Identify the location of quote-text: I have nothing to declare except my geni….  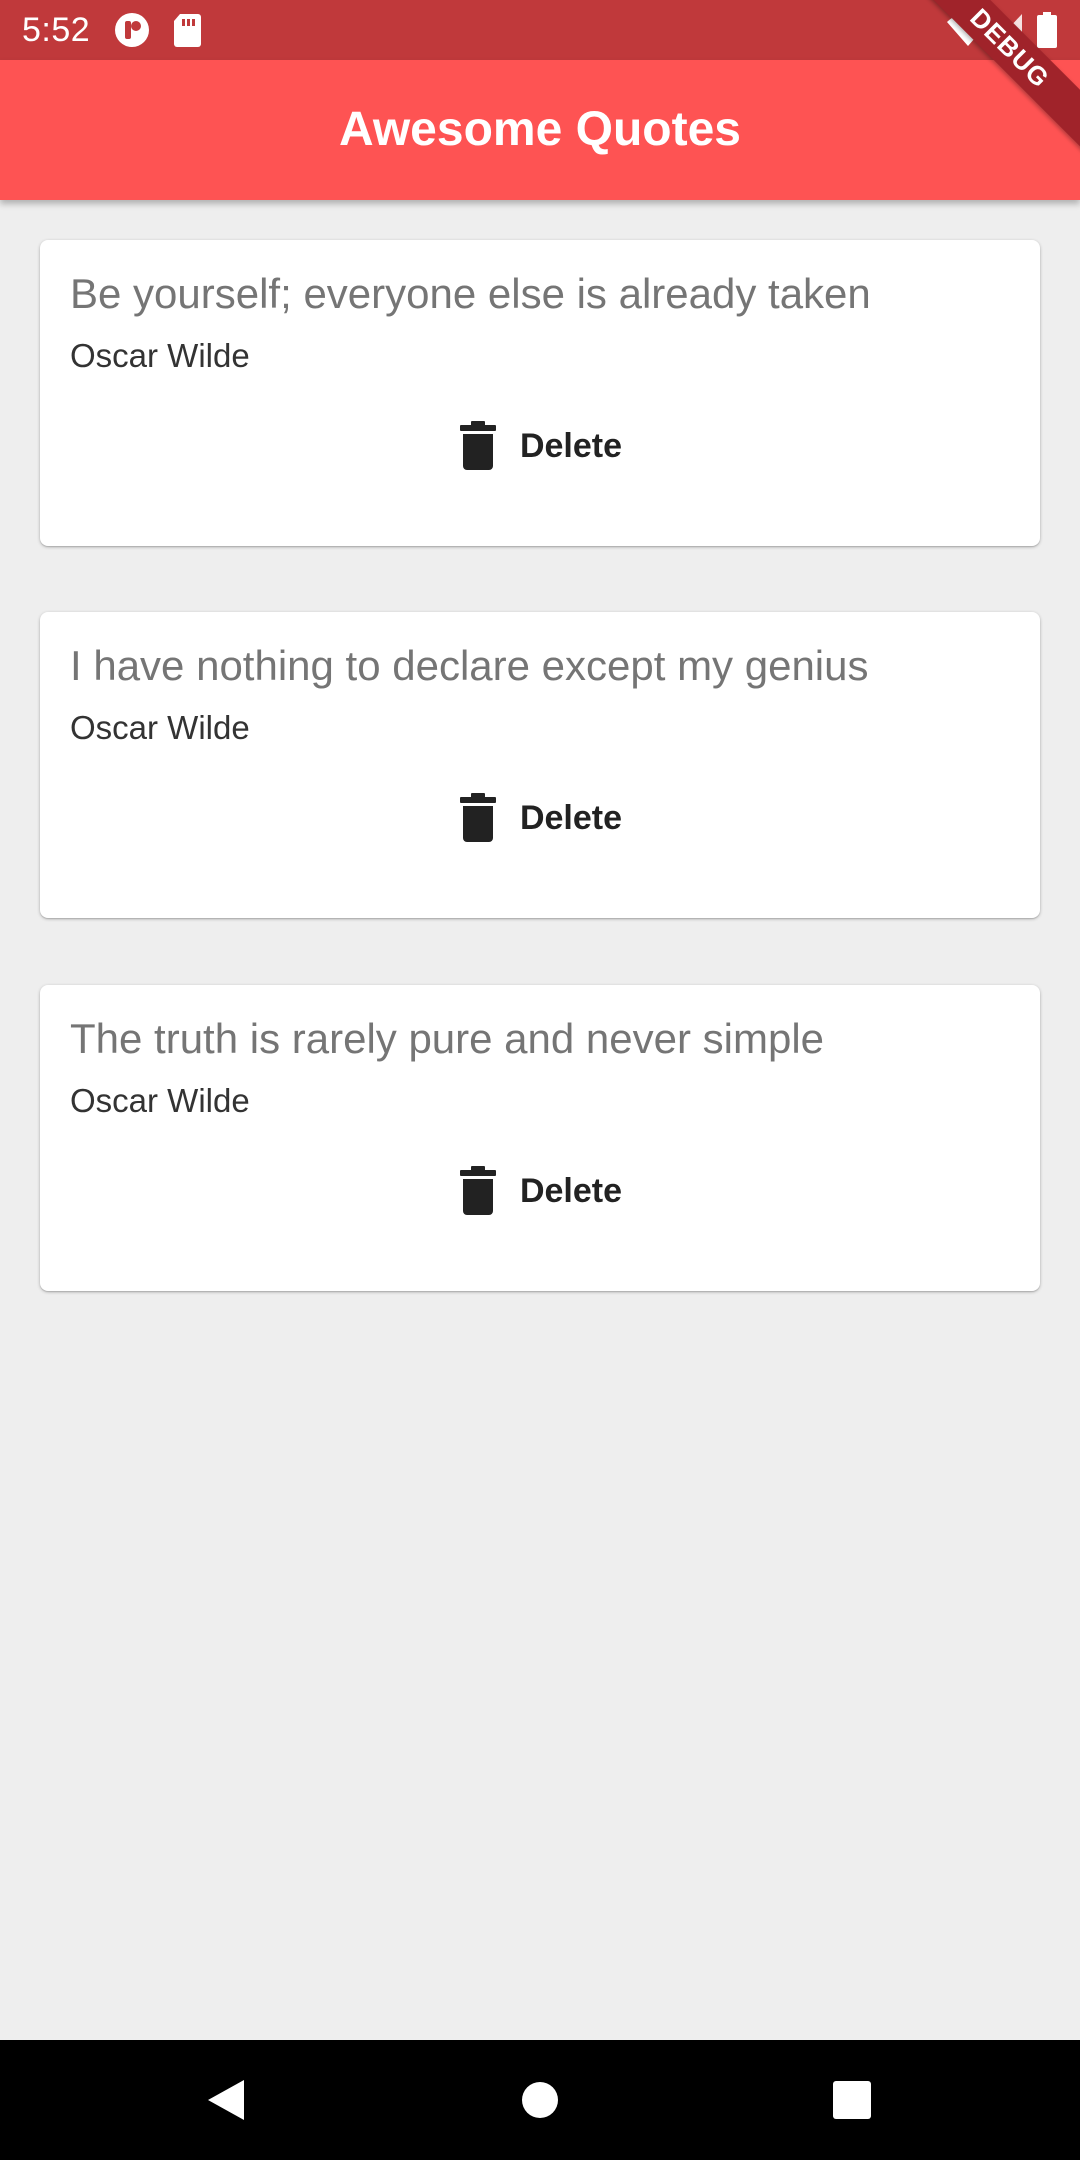
(469, 665).